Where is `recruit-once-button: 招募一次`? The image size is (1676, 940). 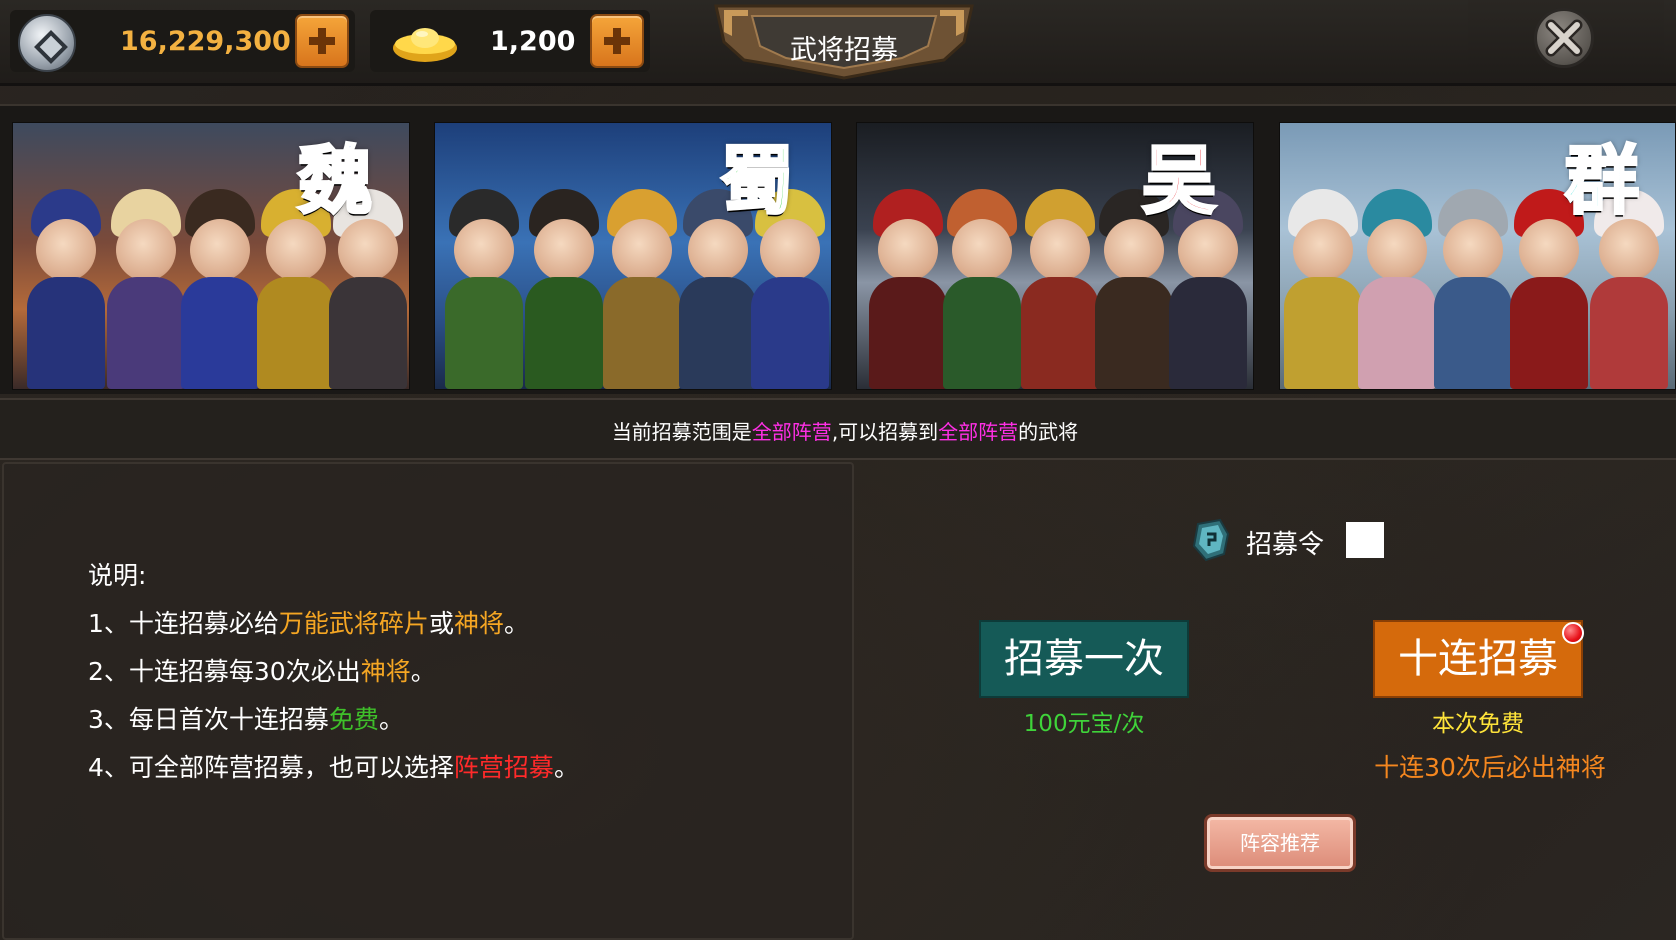 recruit-once-button: 招募一次 is located at coordinates (1084, 659).